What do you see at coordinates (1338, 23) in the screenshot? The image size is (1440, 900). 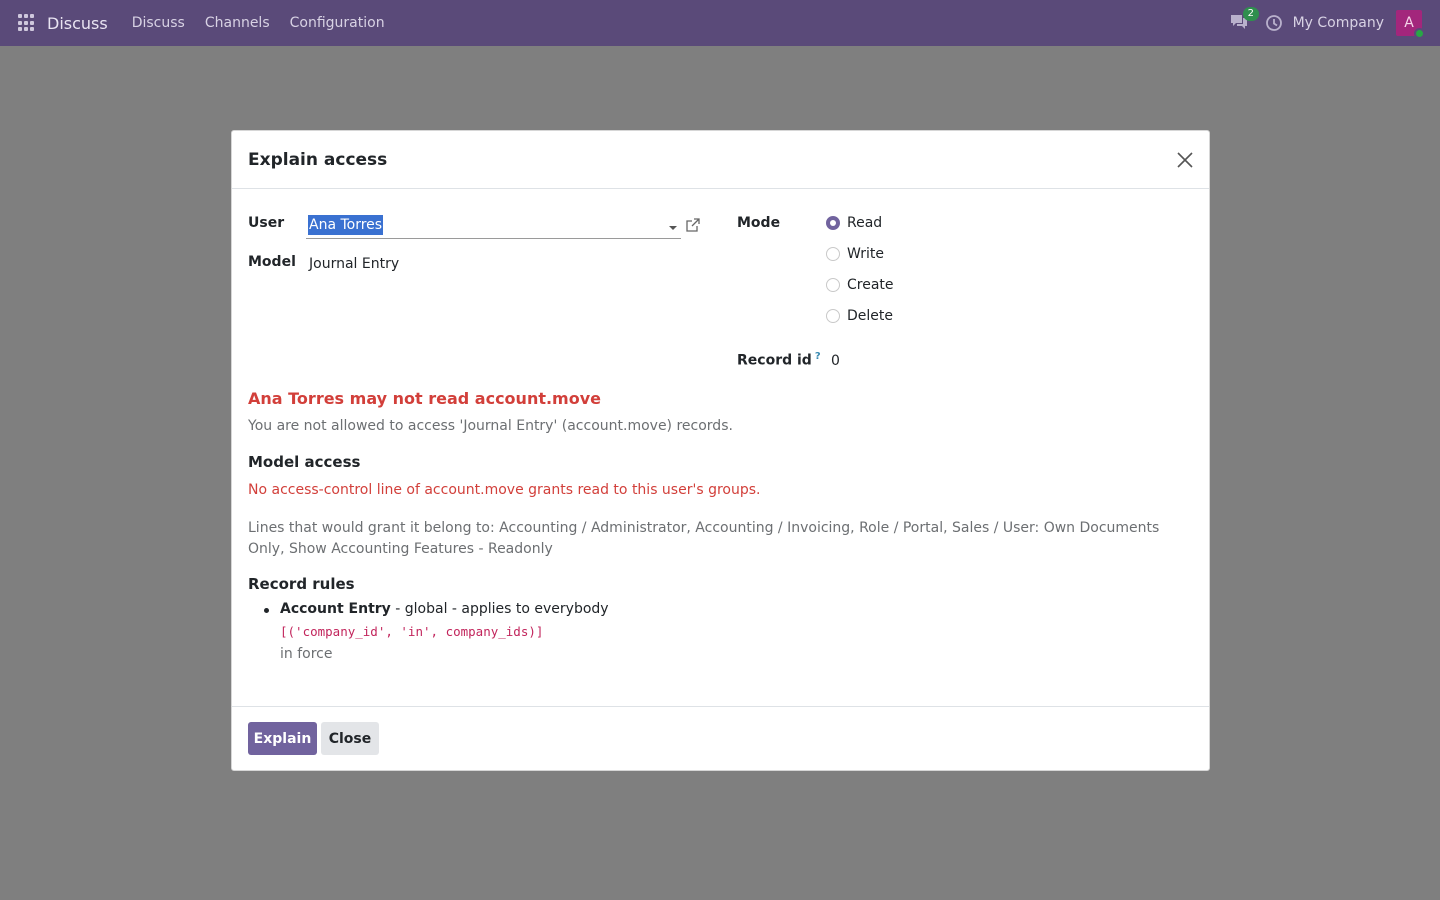 I see `company-switcher: My Company` at bounding box center [1338, 23].